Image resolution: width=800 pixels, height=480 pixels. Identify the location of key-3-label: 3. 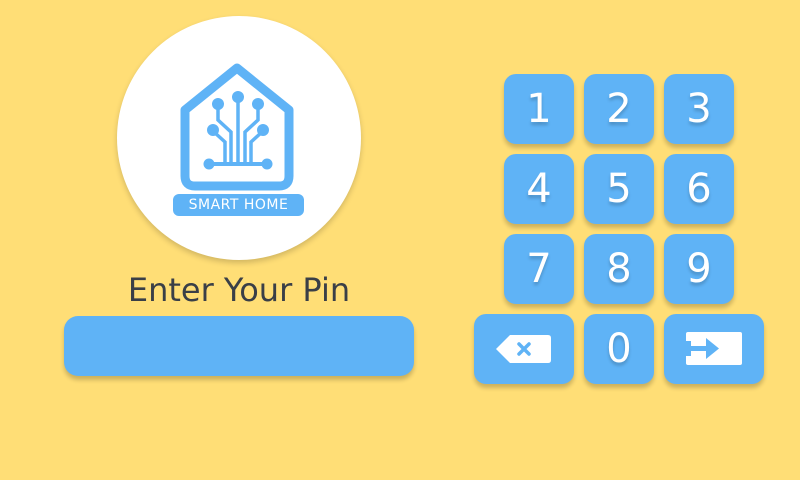
(699, 109).